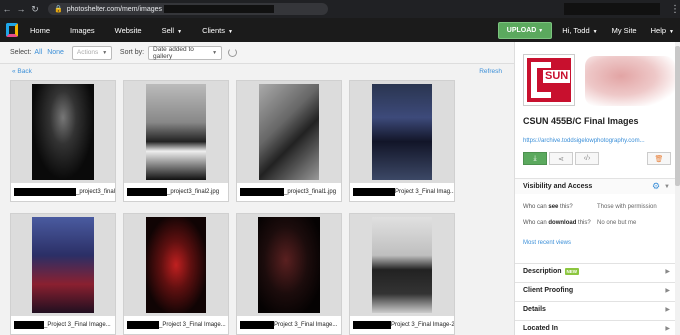 The width and height of the screenshot is (680, 335). I want to click on image-filename: _project3_final-2239.jpg, so click(63, 192).